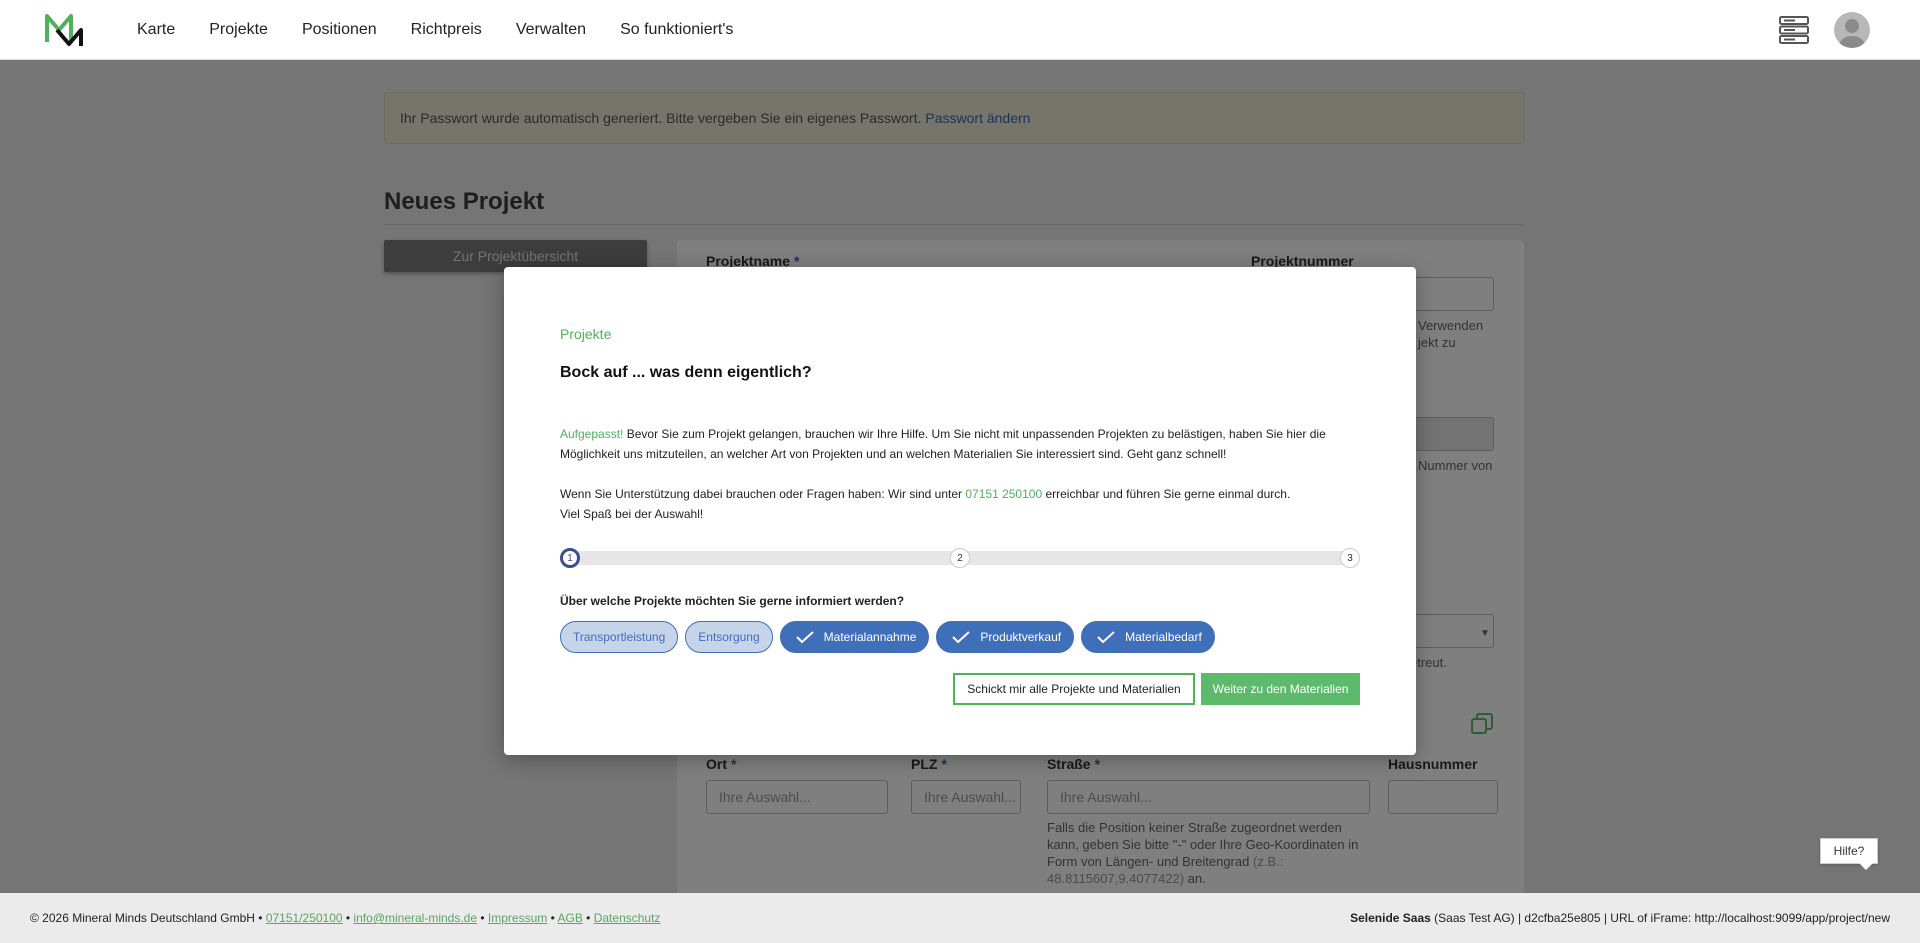  What do you see at coordinates (1005, 637) in the screenshot?
I see `chip-produktverkauf: Produktverkauf` at bounding box center [1005, 637].